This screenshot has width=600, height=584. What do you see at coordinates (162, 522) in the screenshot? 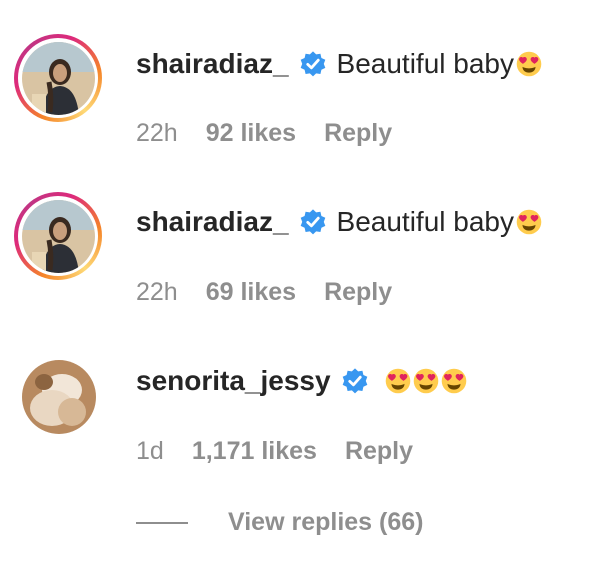
I see `replies-divider-line` at bounding box center [162, 522].